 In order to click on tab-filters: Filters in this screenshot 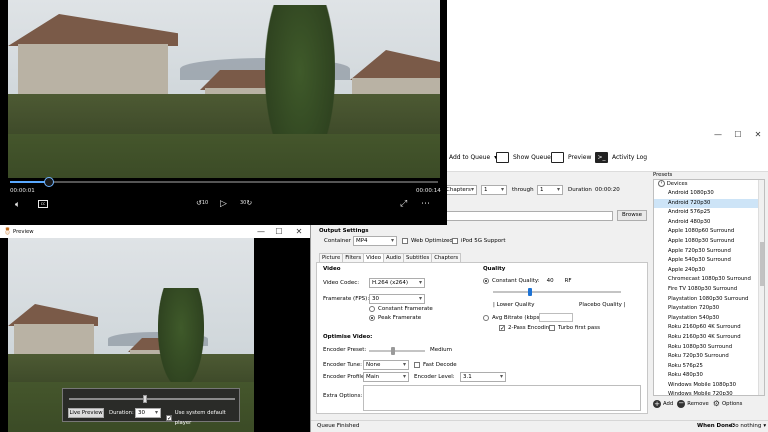, I will do `click(353, 257)`.